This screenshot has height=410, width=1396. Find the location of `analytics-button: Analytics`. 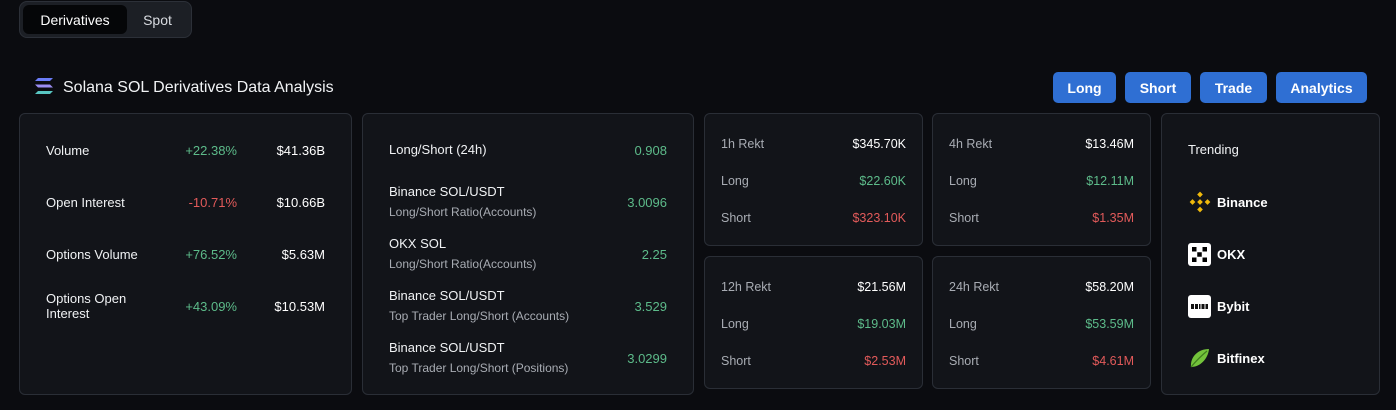

analytics-button: Analytics is located at coordinates (1321, 87).